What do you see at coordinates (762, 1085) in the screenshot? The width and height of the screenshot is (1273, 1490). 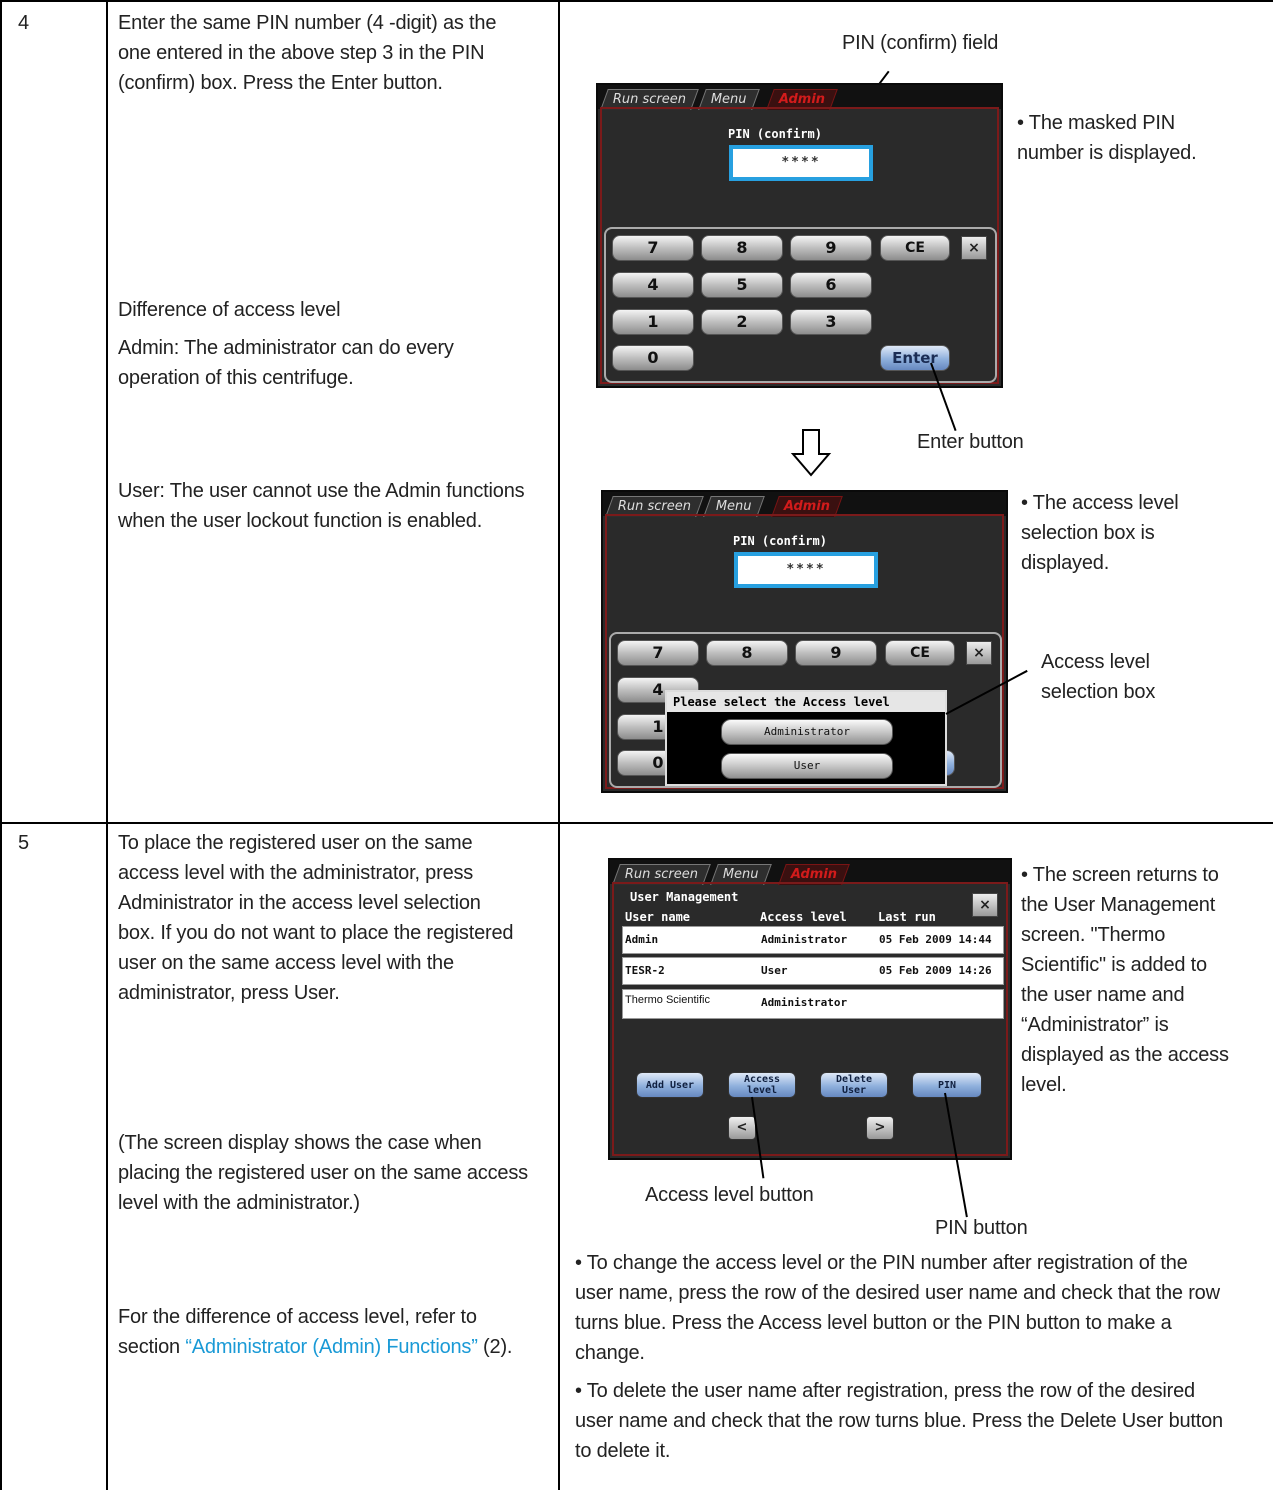 I see `access-level-button: Access level` at bounding box center [762, 1085].